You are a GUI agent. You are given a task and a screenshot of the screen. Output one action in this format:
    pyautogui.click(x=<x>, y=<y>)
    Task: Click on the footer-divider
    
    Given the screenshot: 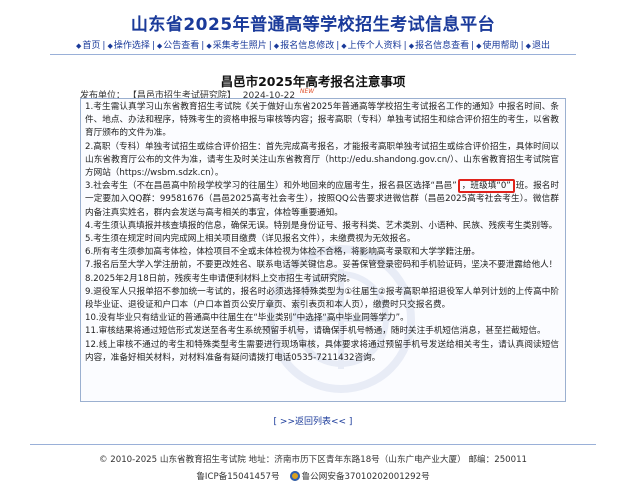 What is the action you would take?
    pyautogui.click(x=313, y=444)
    